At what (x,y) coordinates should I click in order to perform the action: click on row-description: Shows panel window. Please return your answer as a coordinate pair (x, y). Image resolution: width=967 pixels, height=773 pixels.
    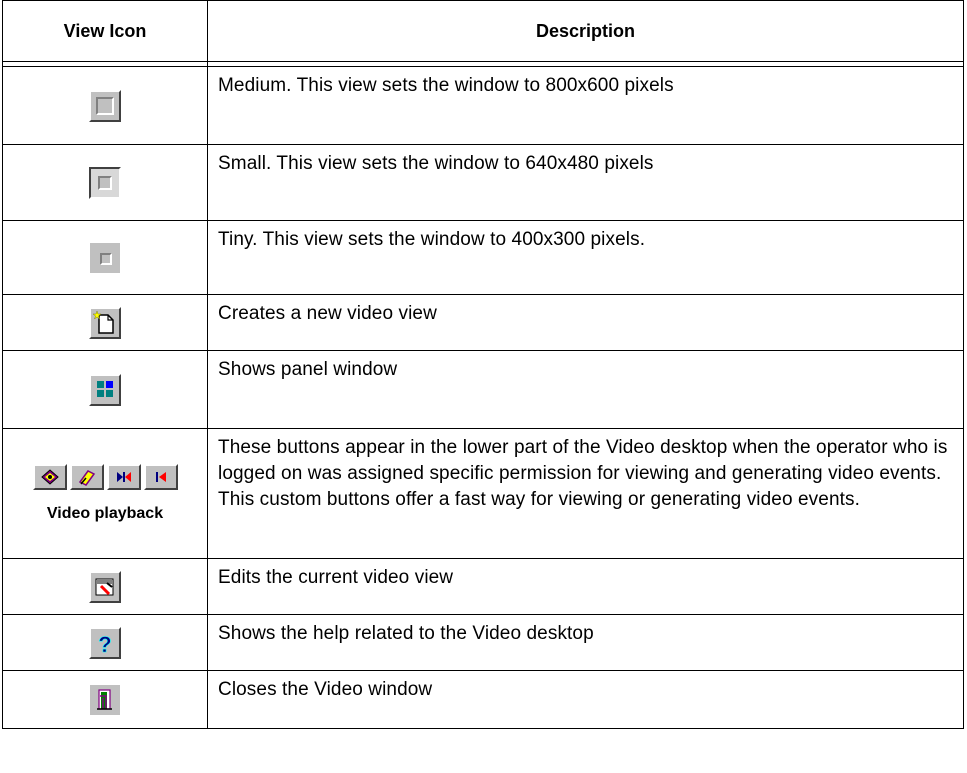
    Looking at the image, I should click on (585, 389).